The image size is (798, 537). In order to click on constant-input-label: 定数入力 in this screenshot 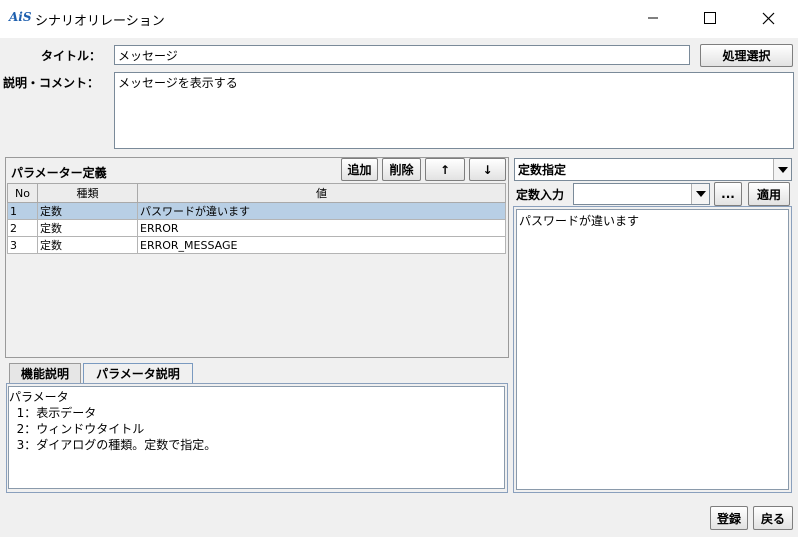, I will do `click(540, 195)`.